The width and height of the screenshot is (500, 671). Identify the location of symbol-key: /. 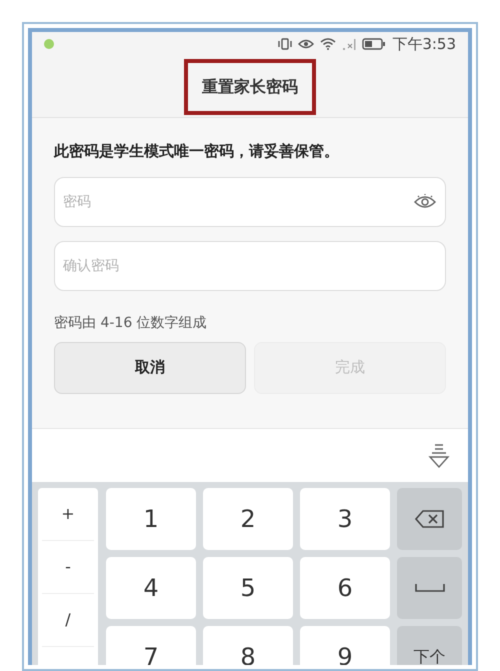
(68, 620).